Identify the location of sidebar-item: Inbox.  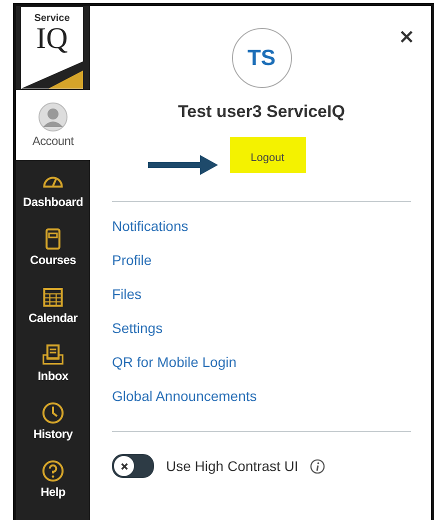
(53, 363).